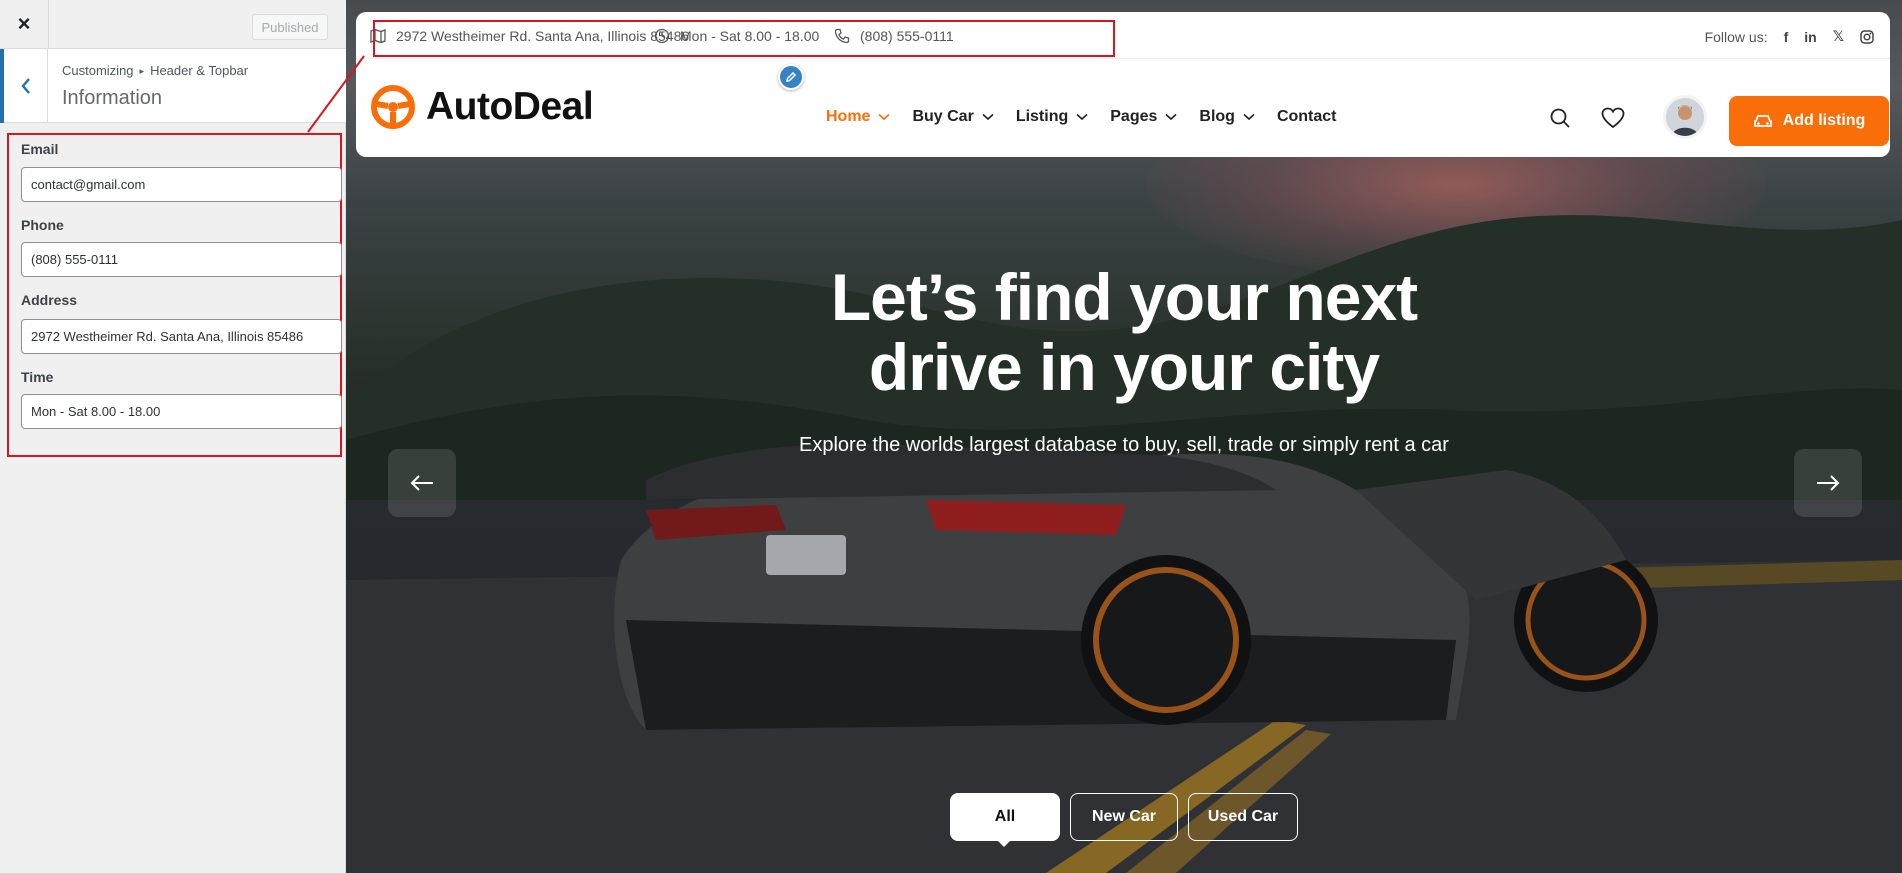  Describe the element at coordinates (37, 377) in the screenshot. I see `time-label: Time` at that location.